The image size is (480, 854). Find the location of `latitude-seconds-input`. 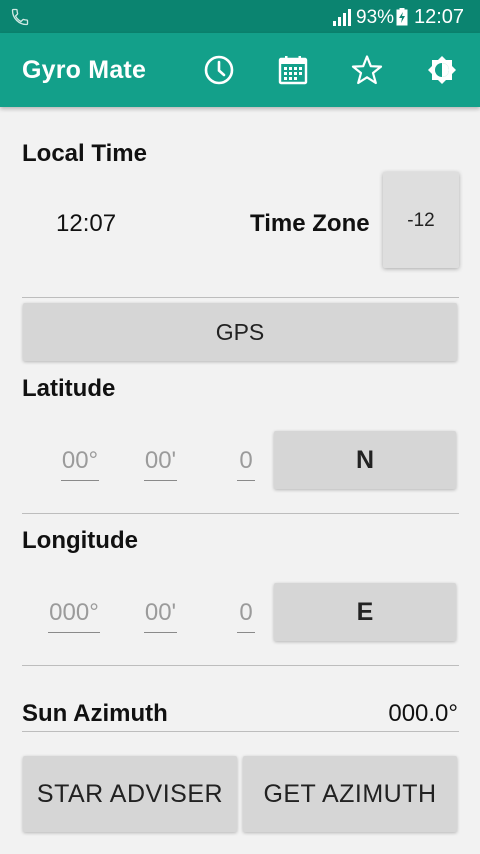

latitude-seconds-input is located at coordinates (246, 461).